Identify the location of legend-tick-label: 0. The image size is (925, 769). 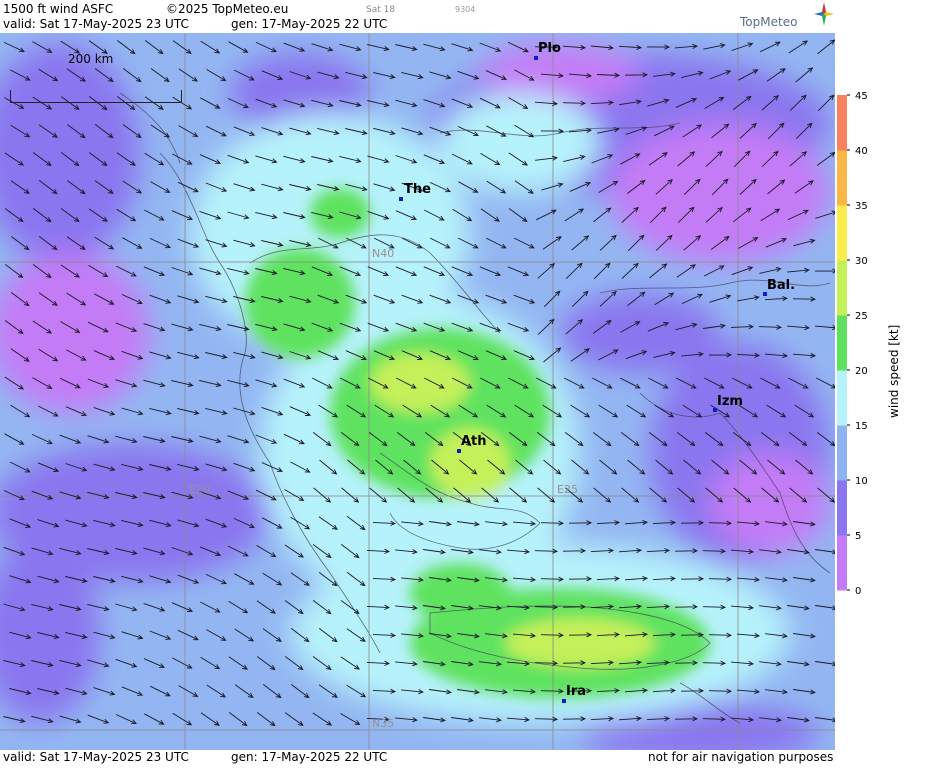
(858, 591).